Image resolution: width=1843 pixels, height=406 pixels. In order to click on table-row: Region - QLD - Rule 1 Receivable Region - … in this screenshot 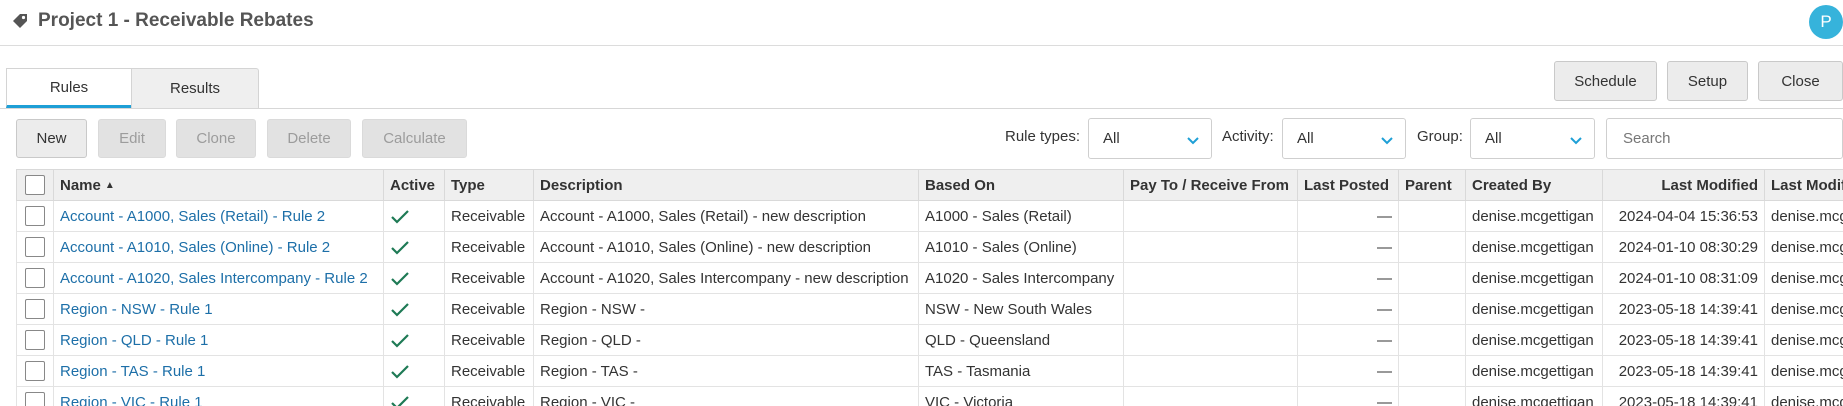, I will do `click(929, 340)`.